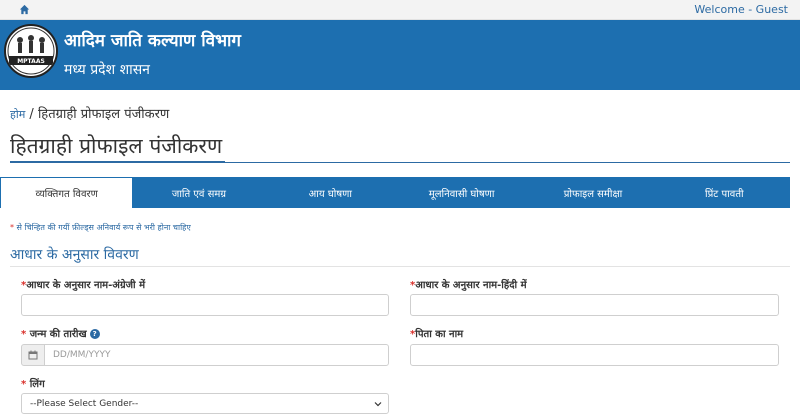 The image size is (800, 419). What do you see at coordinates (594, 355) in the screenshot?
I see `father-name-input` at bounding box center [594, 355].